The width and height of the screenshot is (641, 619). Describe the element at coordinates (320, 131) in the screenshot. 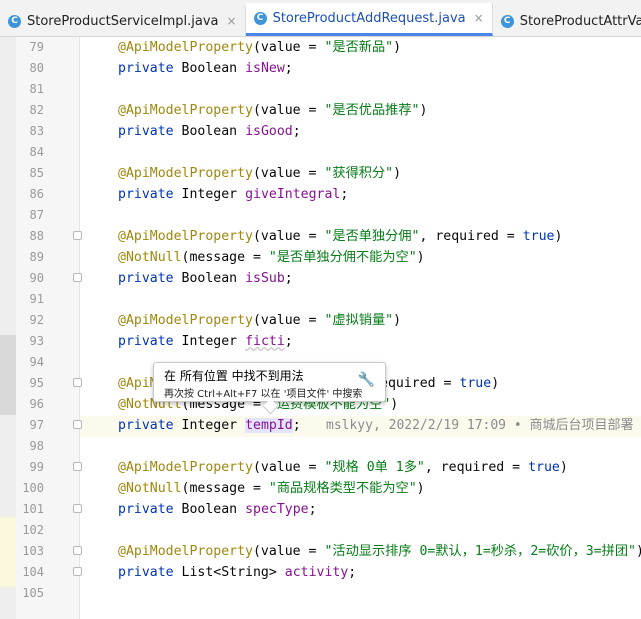

I see `code-line: 83 private Boolean isGood;` at that location.